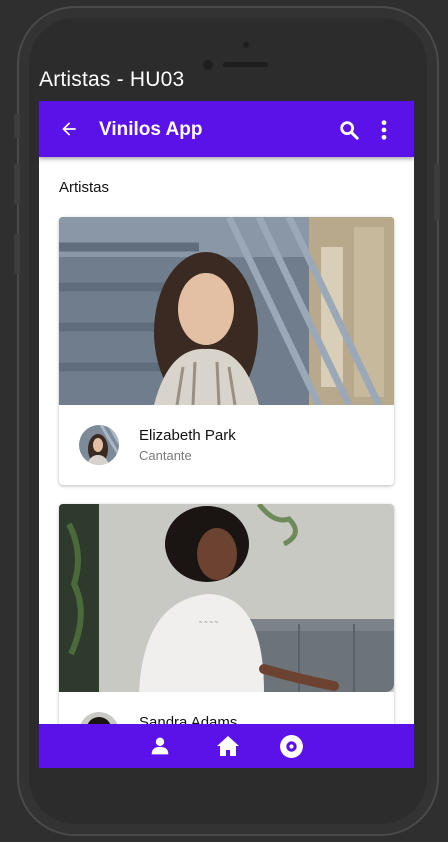 Image resolution: width=448 pixels, height=842 pixels. I want to click on arrow-left-icon, so click(69, 129).